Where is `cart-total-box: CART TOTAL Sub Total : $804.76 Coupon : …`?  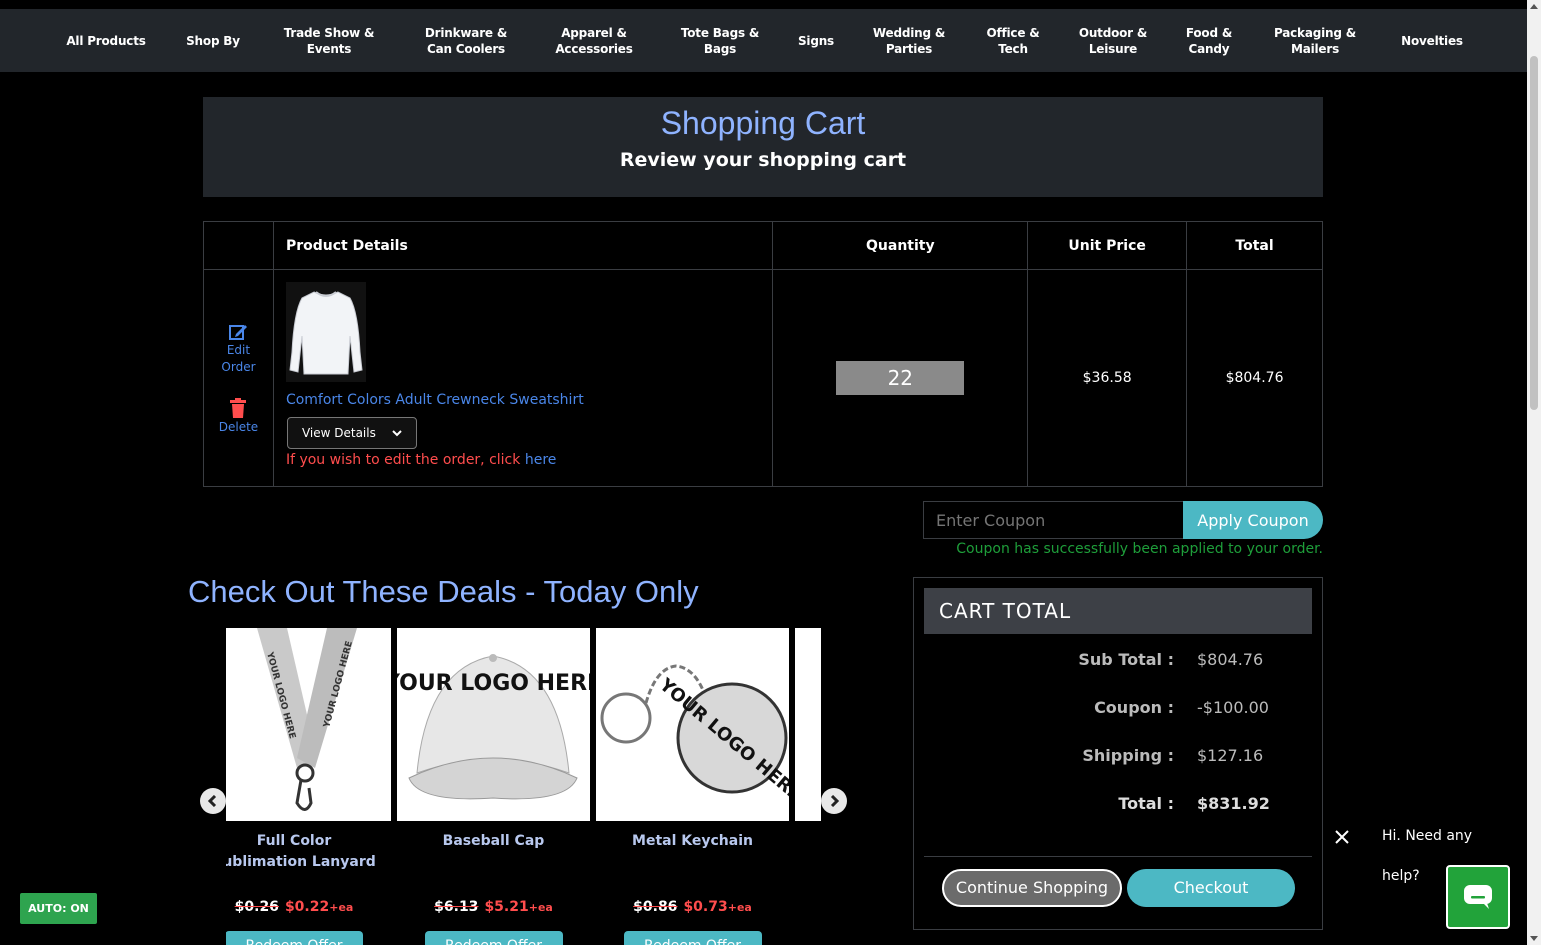
cart-total-box: CART TOTAL Sub Total : $804.76 Coupon : … is located at coordinates (1118, 753).